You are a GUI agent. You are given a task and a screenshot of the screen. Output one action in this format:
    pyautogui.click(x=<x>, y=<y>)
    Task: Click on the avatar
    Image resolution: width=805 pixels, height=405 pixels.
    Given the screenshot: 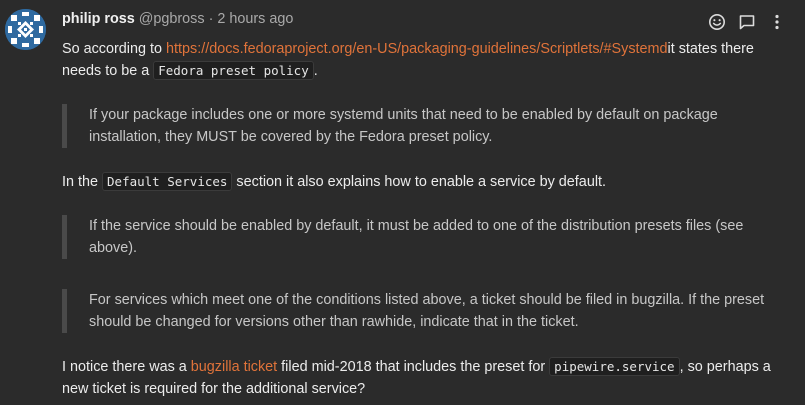 What is the action you would take?
    pyautogui.click(x=25, y=29)
    